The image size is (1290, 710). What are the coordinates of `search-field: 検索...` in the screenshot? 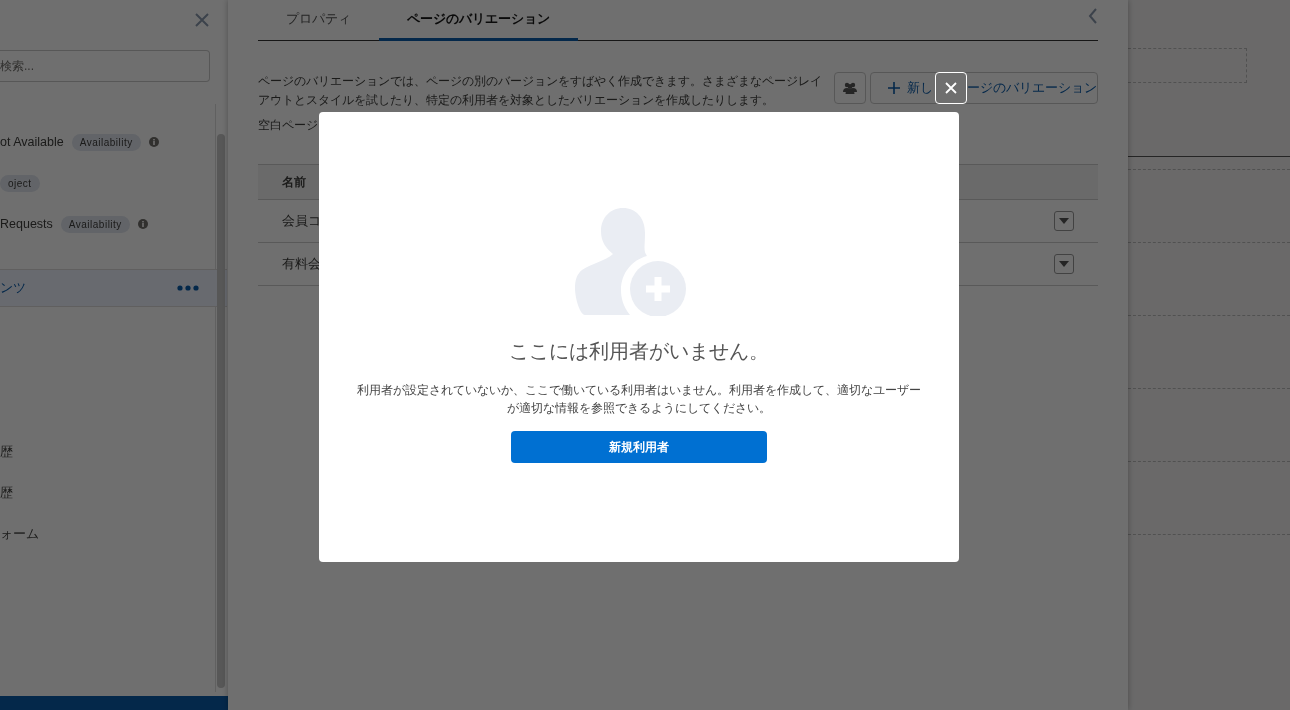 It's located at (105, 66).